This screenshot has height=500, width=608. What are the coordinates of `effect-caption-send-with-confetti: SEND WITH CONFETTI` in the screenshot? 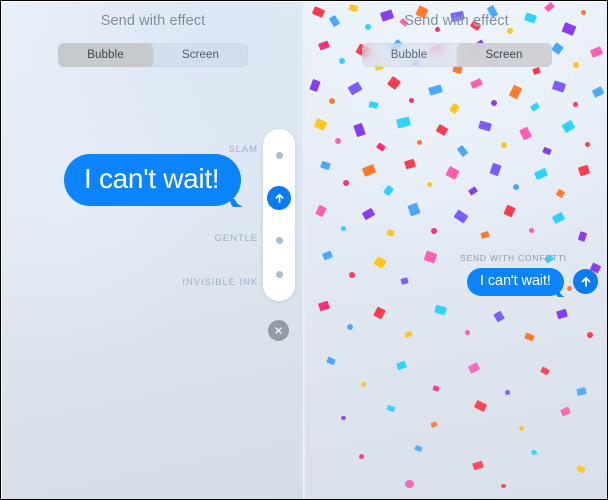 It's located at (513, 258).